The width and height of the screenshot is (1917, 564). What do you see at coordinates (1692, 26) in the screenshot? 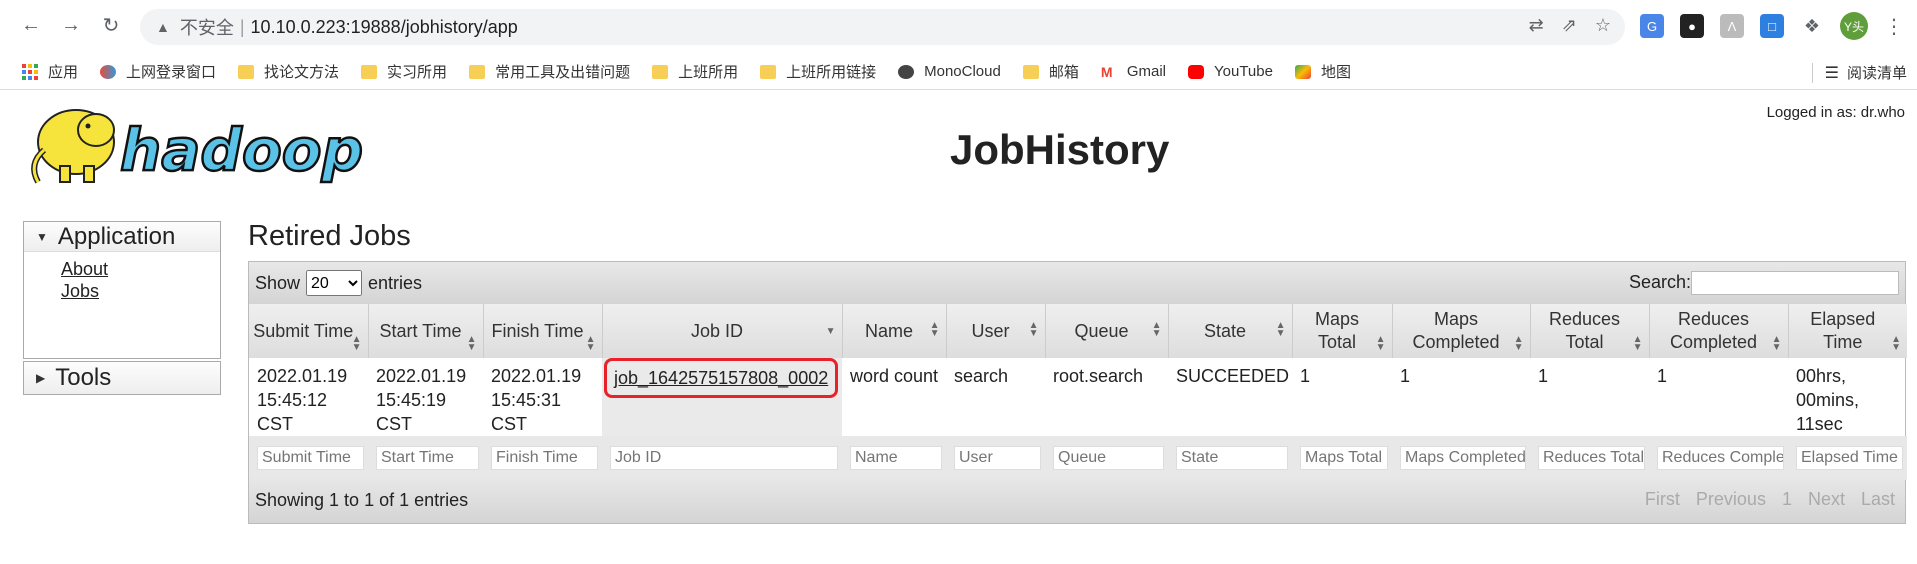
I see `tampermonkey-icon: ●` at bounding box center [1692, 26].